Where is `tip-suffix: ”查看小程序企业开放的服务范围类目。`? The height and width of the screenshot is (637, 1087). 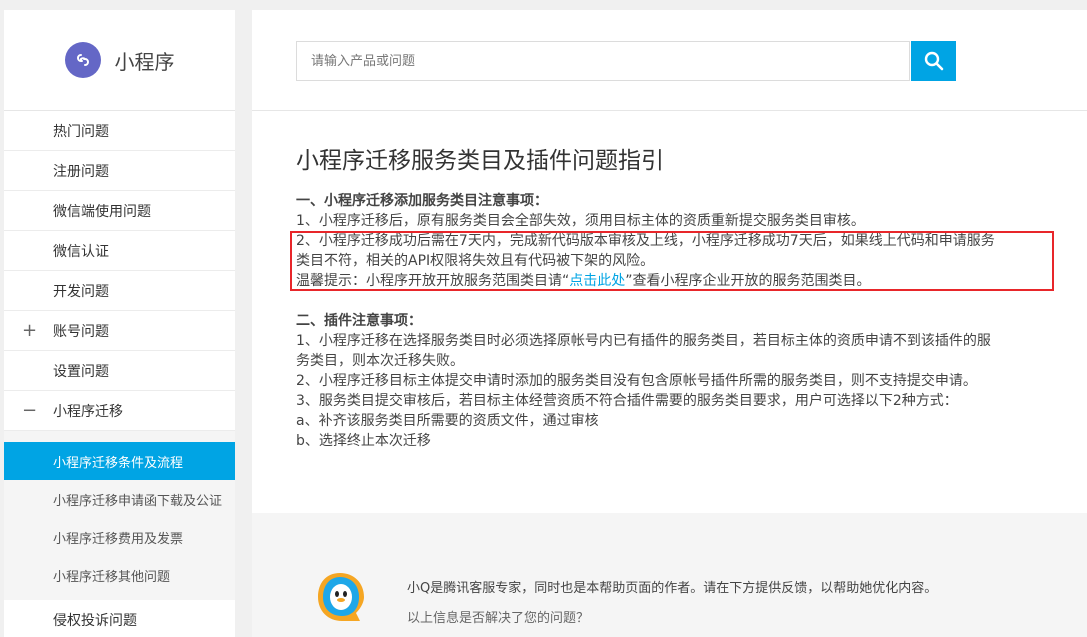 tip-suffix: ”查看小程序企业开放的服务范围类目。 is located at coordinates (748, 281).